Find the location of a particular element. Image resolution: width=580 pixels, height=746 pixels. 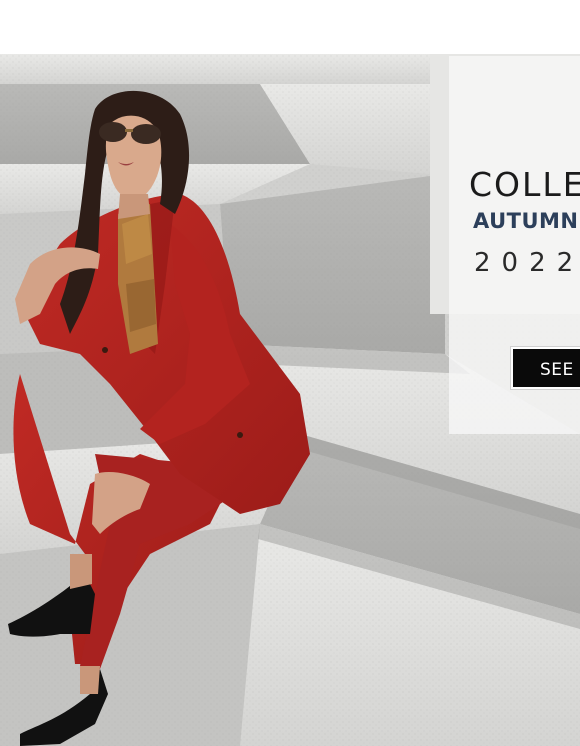

year-label: 2022 is located at coordinates (527, 263).